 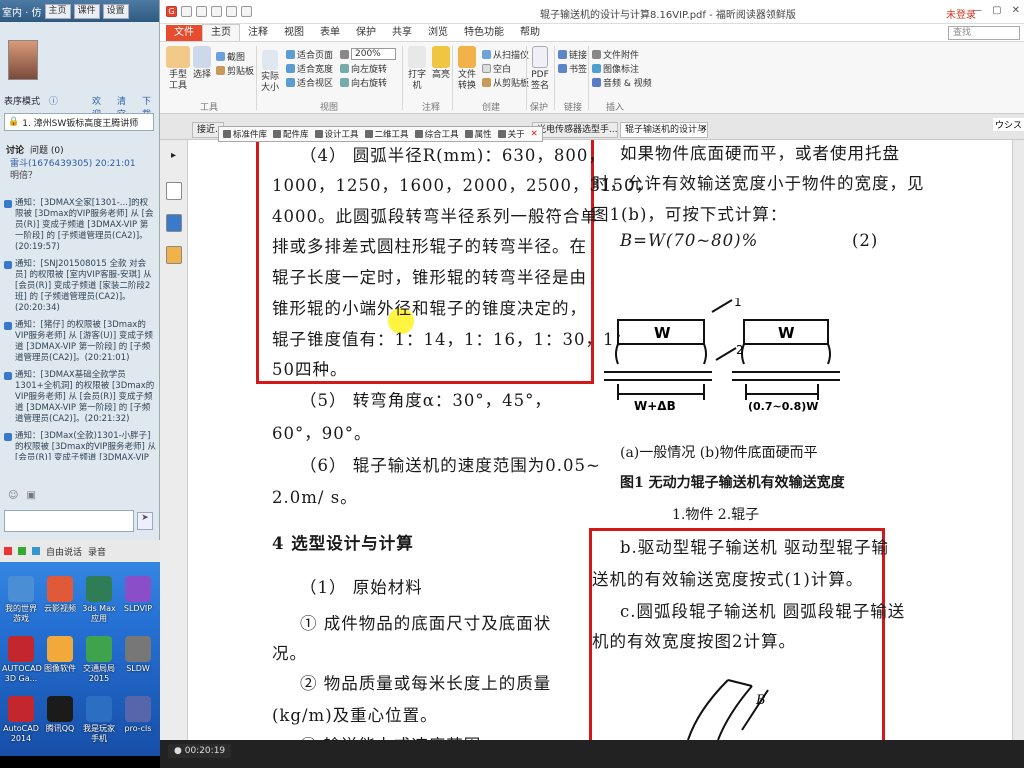 What do you see at coordinates (138, 589) in the screenshot?
I see `app-icon` at bounding box center [138, 589].